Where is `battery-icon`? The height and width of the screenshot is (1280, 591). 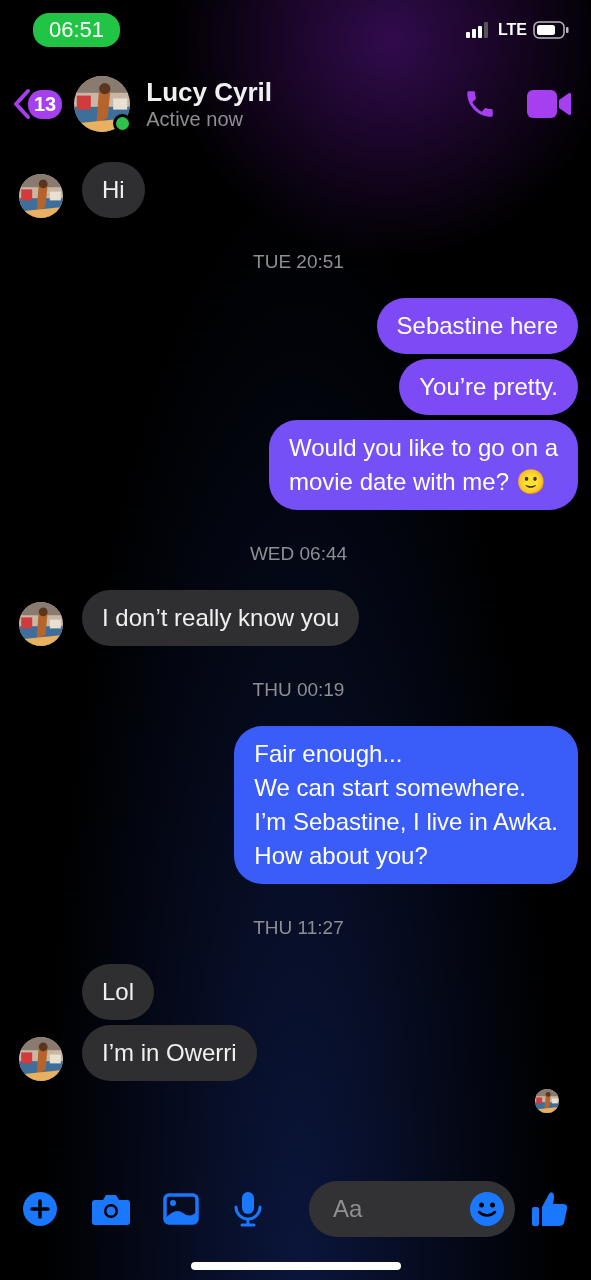
battery-icon is located at coordinates (551, 30).